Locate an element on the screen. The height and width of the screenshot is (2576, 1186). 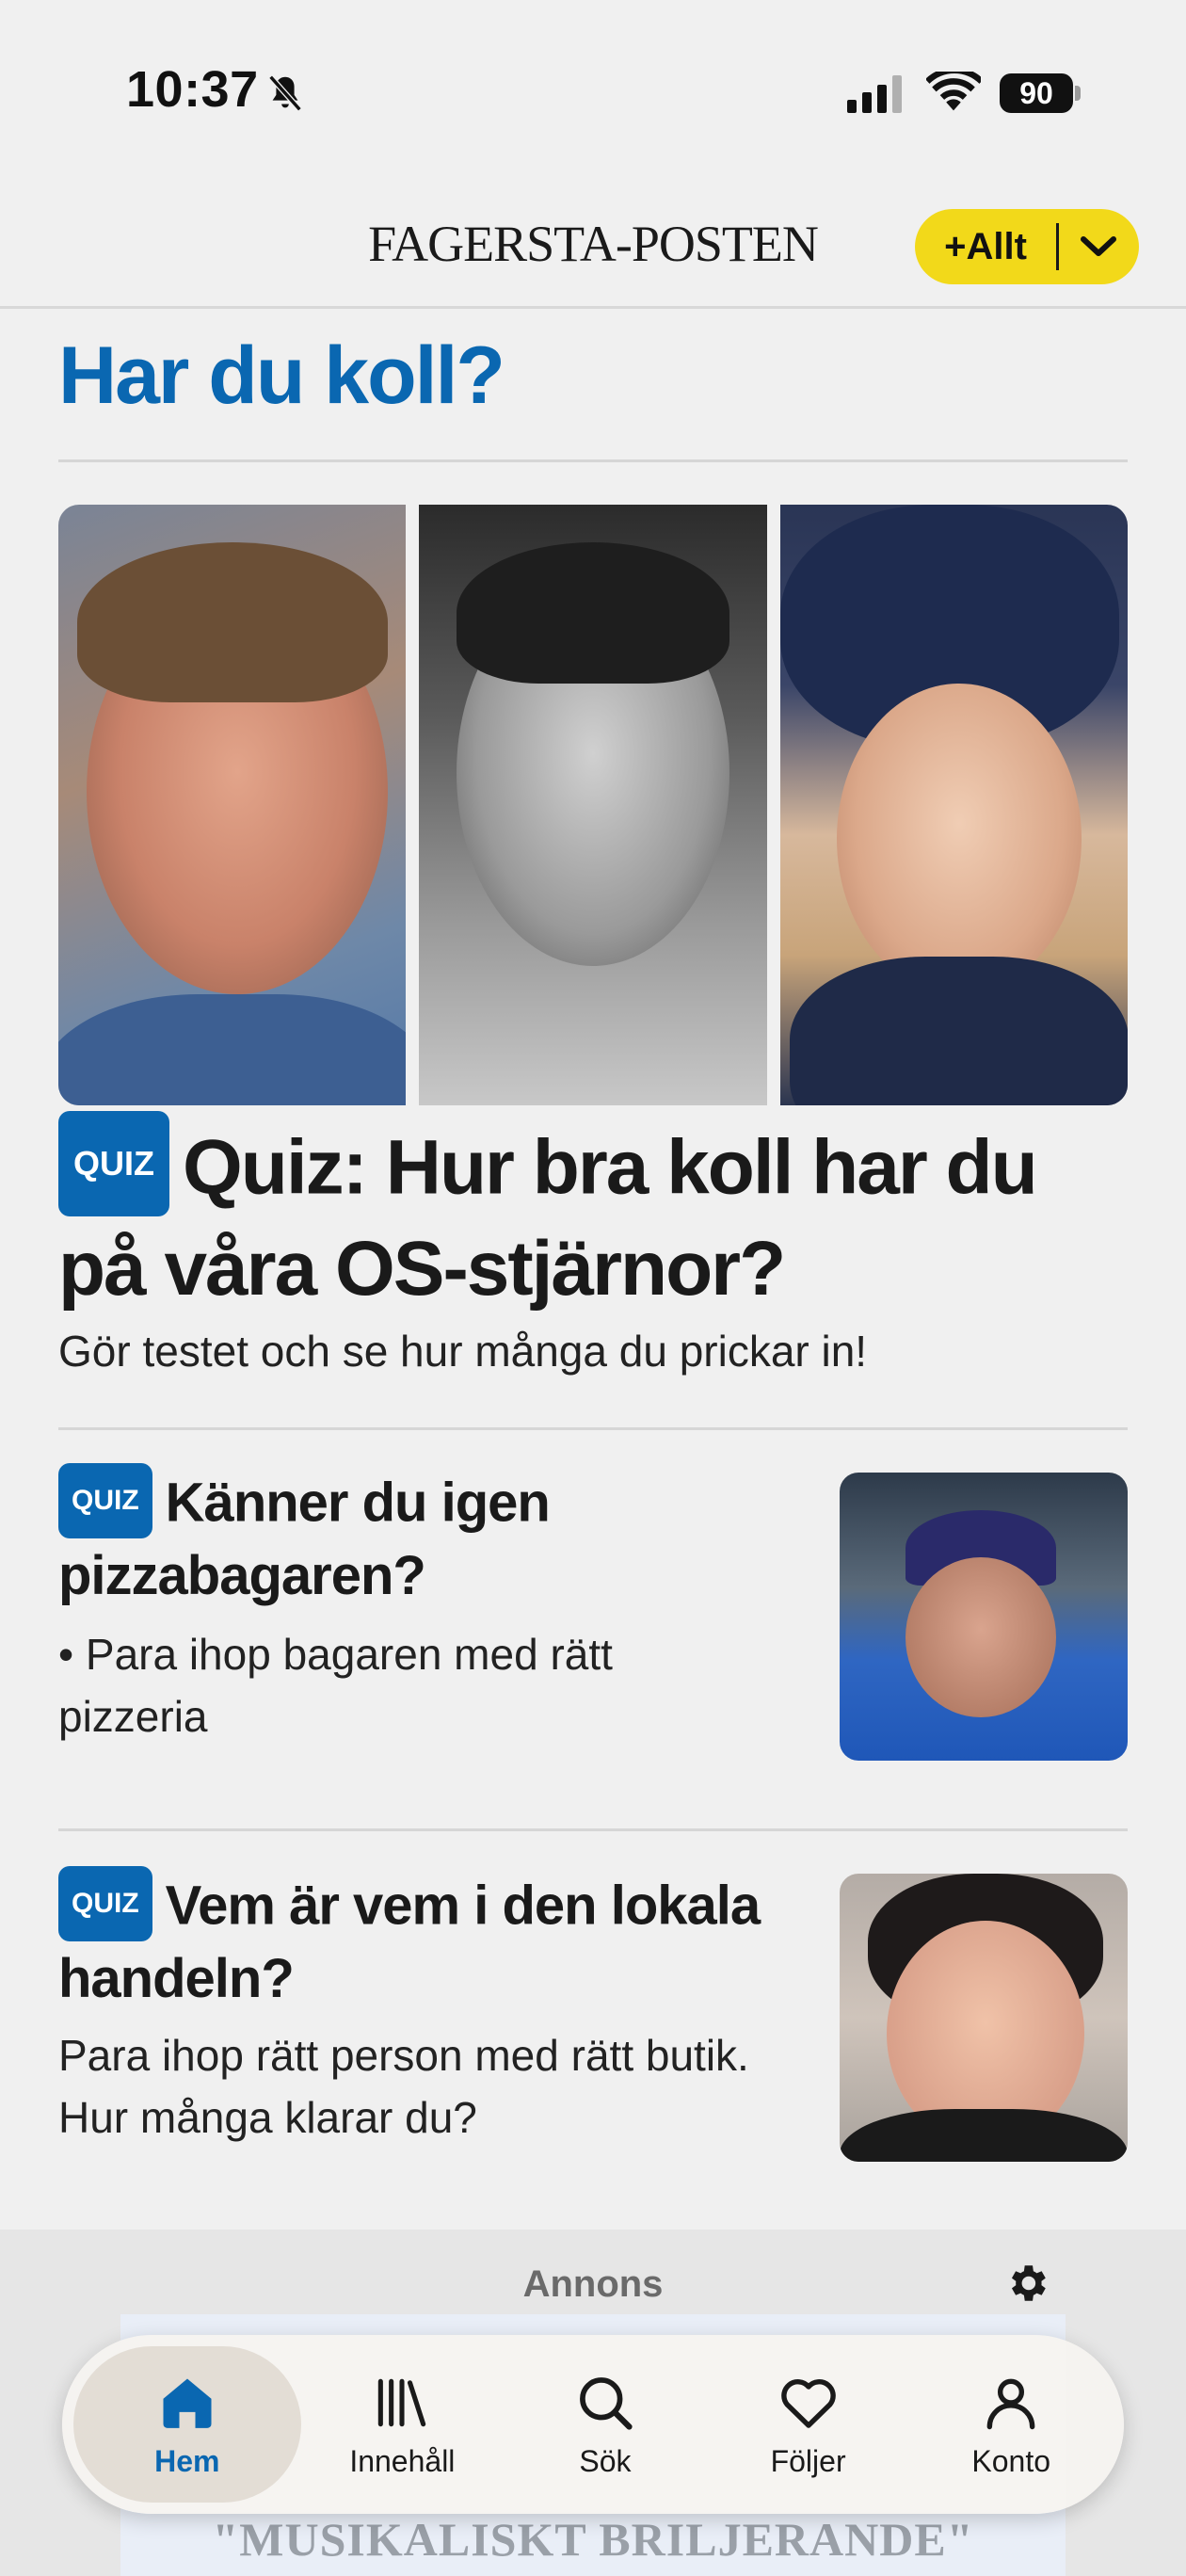
ad-creative-text: "MUSIKALISKT BRILJERANDE" is located at coordinates (593, 2539).